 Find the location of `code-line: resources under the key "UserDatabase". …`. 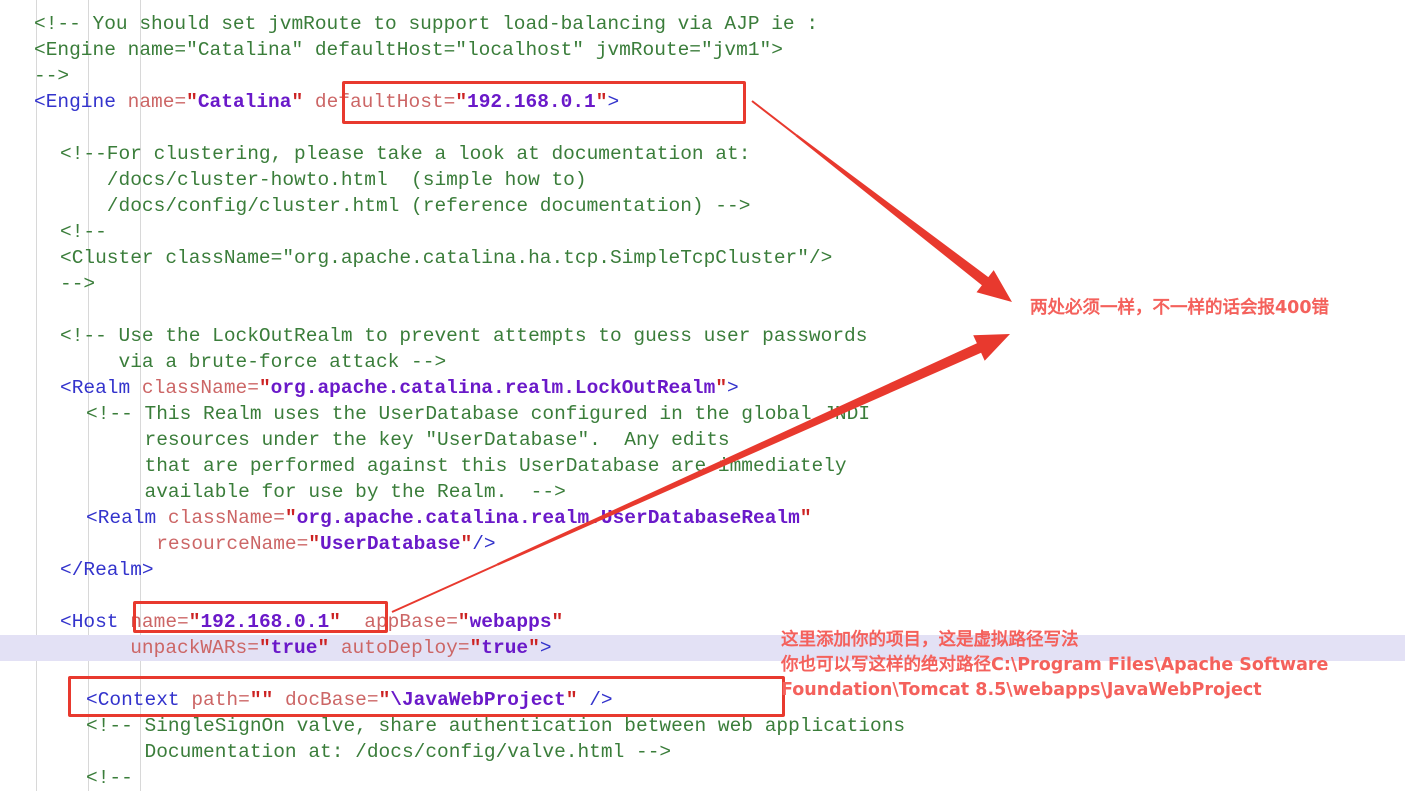

code-line: resources under the key "UserDatabase". … is located at coordinates (702, 440).